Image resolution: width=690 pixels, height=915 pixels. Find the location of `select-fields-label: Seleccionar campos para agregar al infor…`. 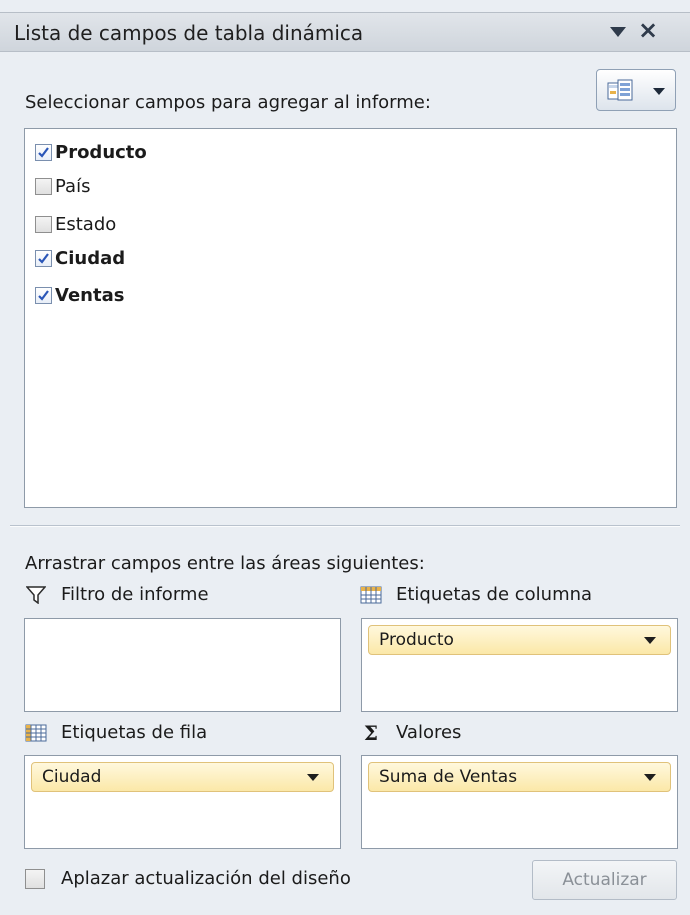

select-fields-label: Seleccionar campos para agregar al infor… is located at coordinates (228, 102).